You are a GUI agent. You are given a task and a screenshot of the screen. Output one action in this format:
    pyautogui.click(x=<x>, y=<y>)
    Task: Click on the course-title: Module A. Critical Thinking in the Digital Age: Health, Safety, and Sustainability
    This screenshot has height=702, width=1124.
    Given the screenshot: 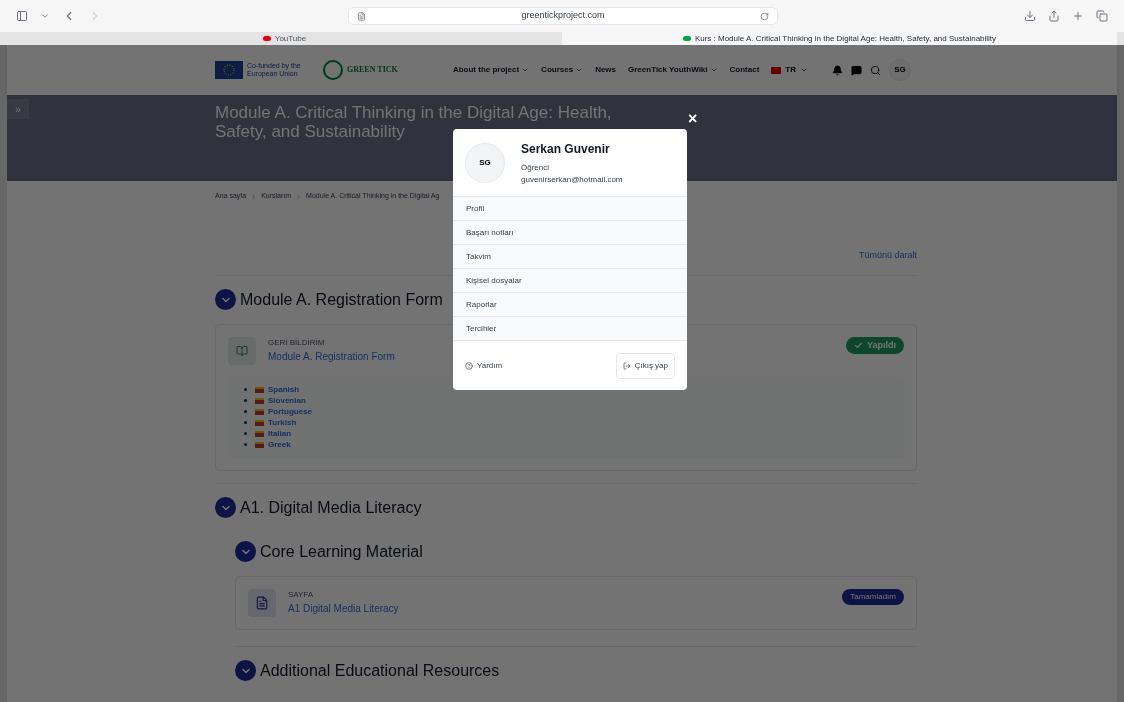 What is the action you would take?
    pyautogui.click(x=414, y=122)
    